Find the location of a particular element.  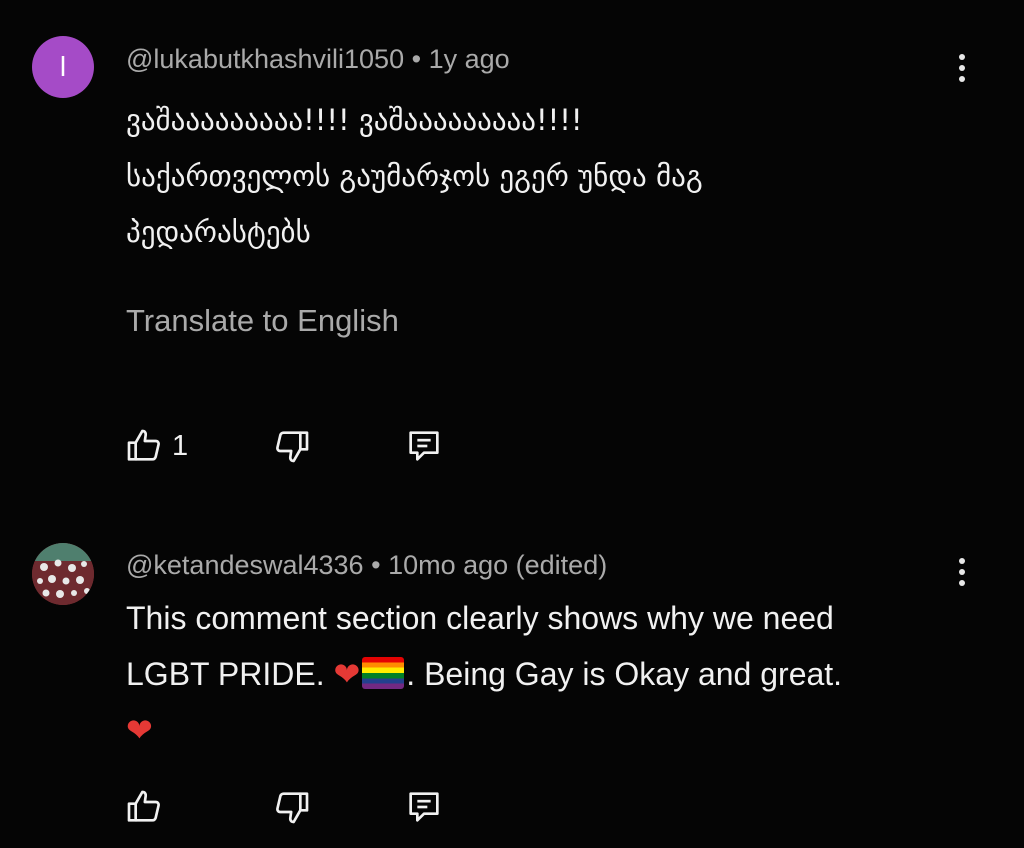

like-count: 1 is located at coordinates (180, 445).